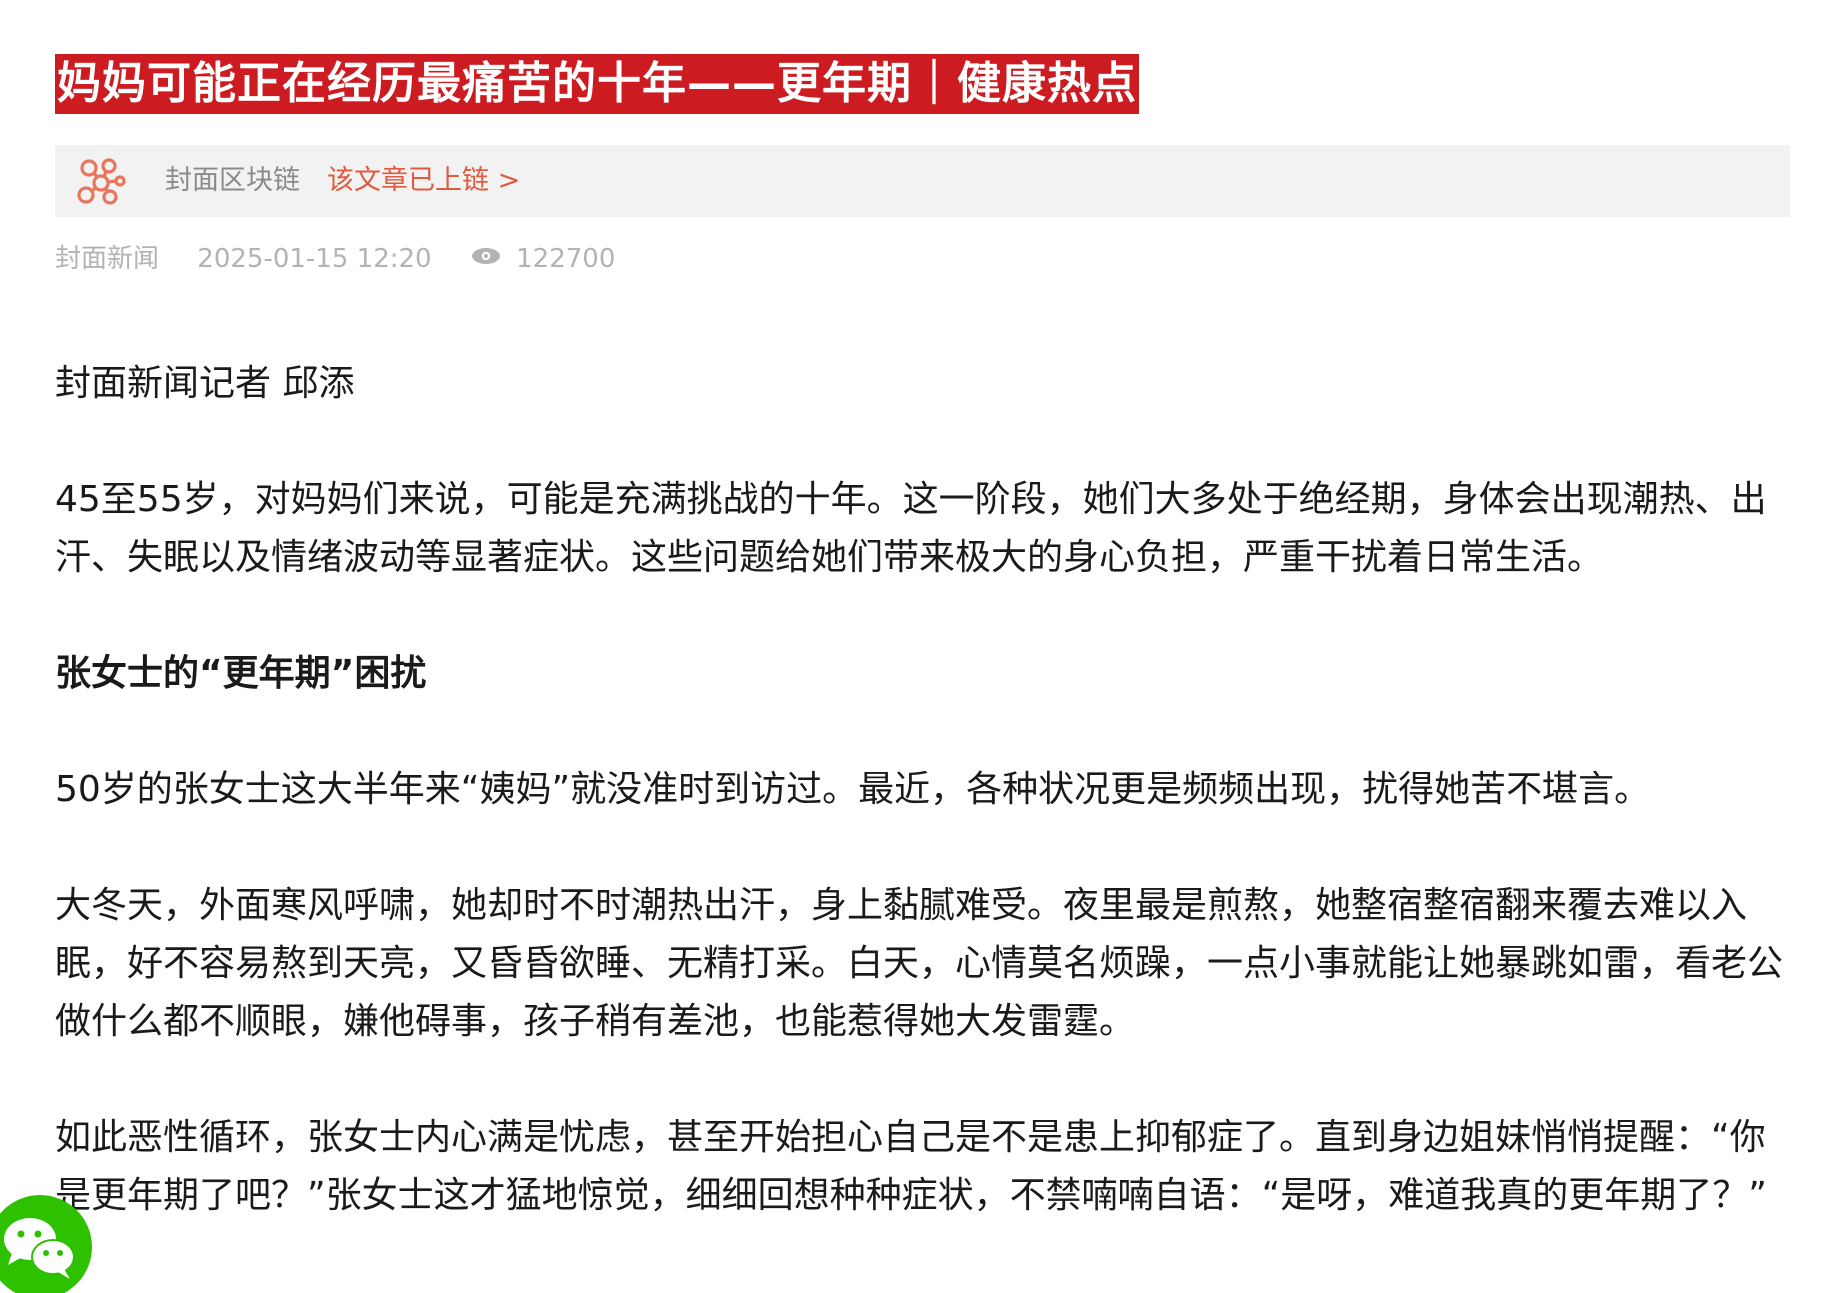  I want to click on wechat-icon, so click(39, 1248).